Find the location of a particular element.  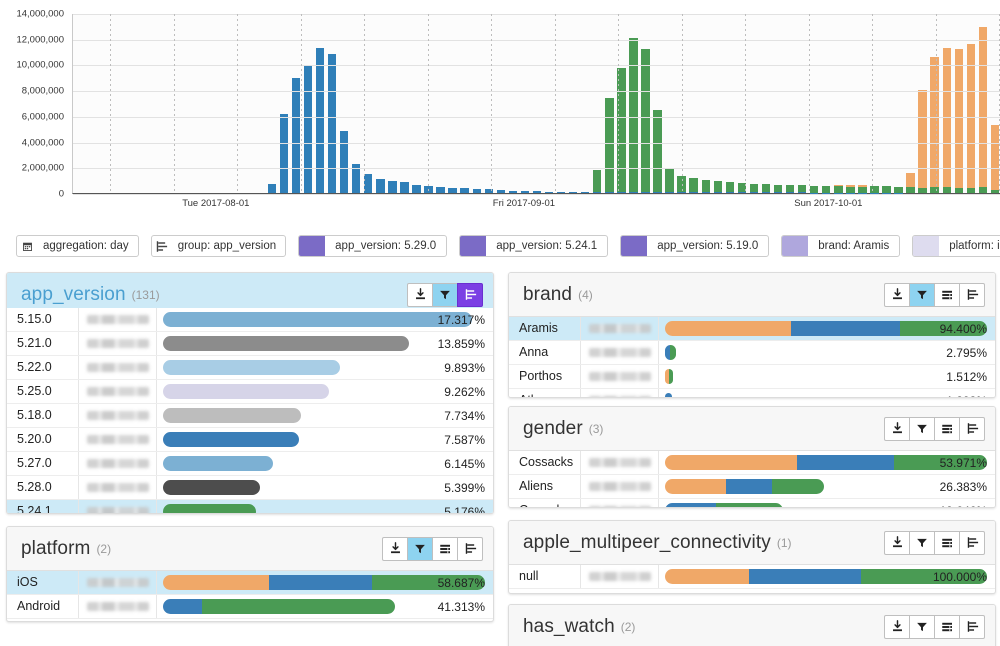

table-row: 5.15.0 17.317% is located at coordinates (250, 320).